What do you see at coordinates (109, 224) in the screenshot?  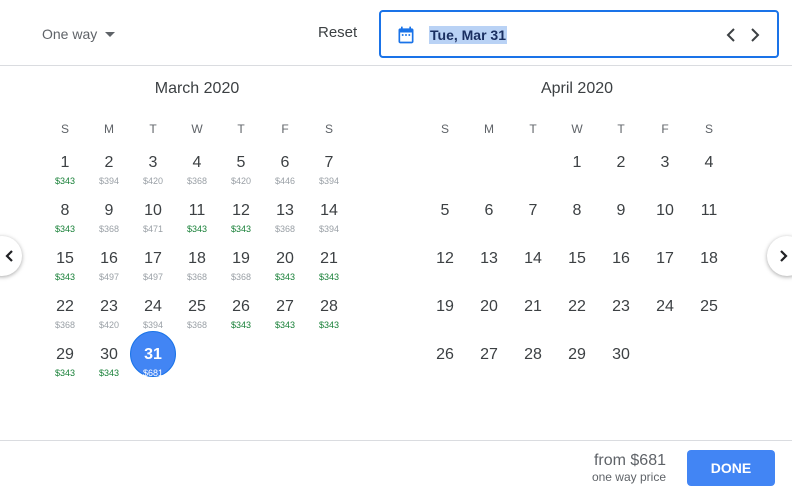 I see `day-cell: 9 $368` at bounding box center [109, 224].